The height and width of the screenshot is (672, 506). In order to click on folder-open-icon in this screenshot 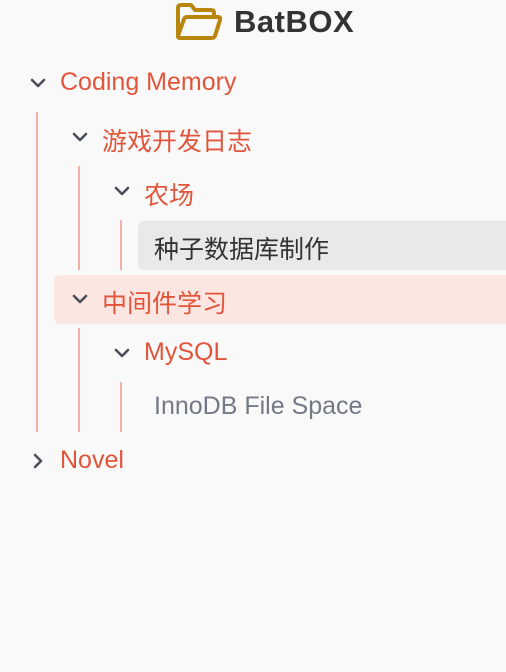, I will do `click(198, 22)`.